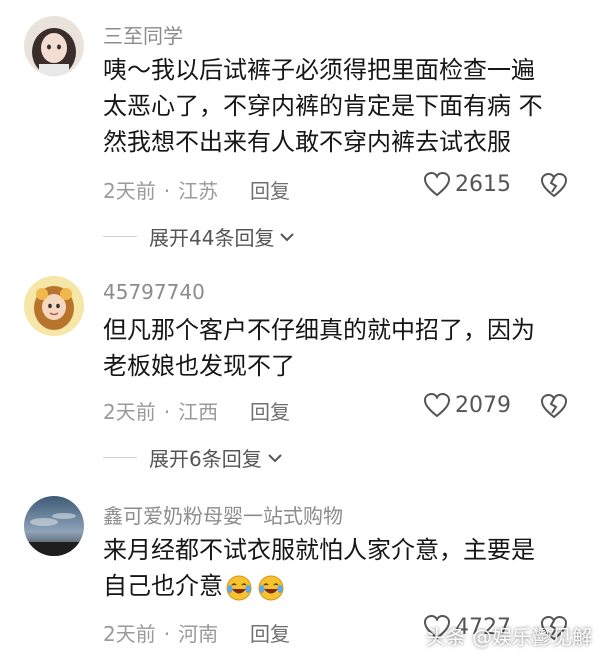 The height and width of the screenshot is (658, 600). Describe the element at coordinates (223, 514) in the screenshot. I see `username: 鑫可爱奶粉母婴一站式购物` at that location.